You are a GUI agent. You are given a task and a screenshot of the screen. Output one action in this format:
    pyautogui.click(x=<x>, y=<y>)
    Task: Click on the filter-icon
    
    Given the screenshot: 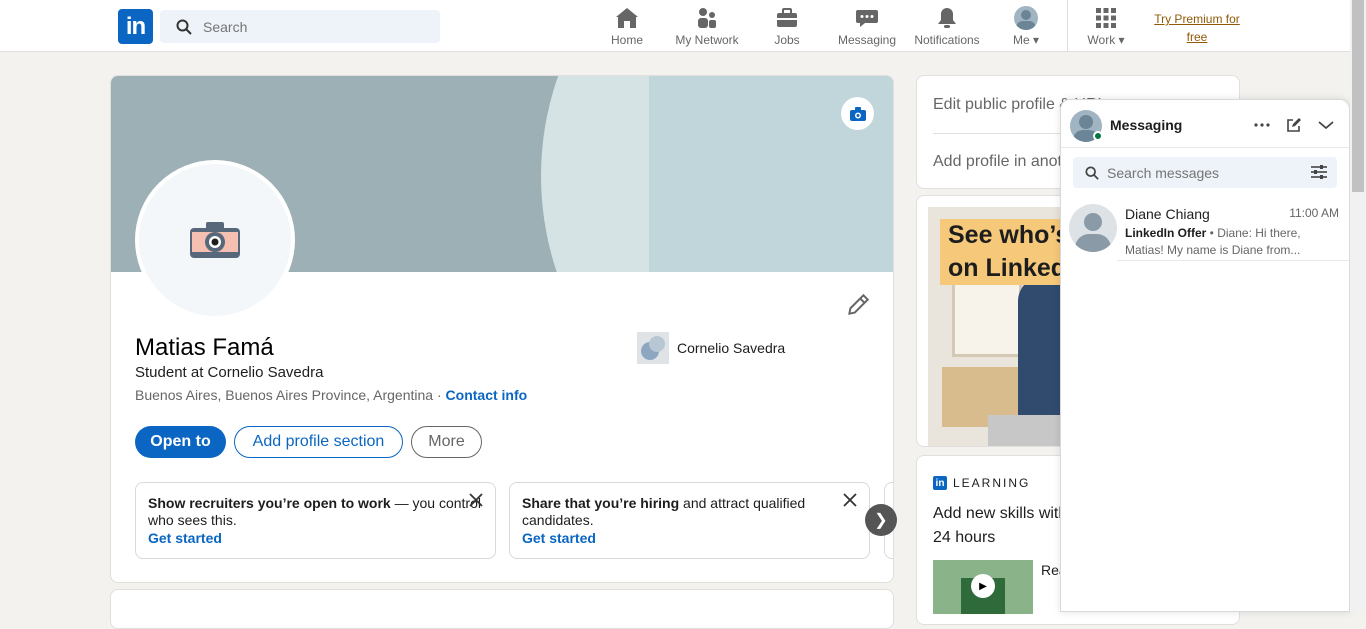 What is the action you would take?
    pyautogui.click(x=1319, y=172)
    